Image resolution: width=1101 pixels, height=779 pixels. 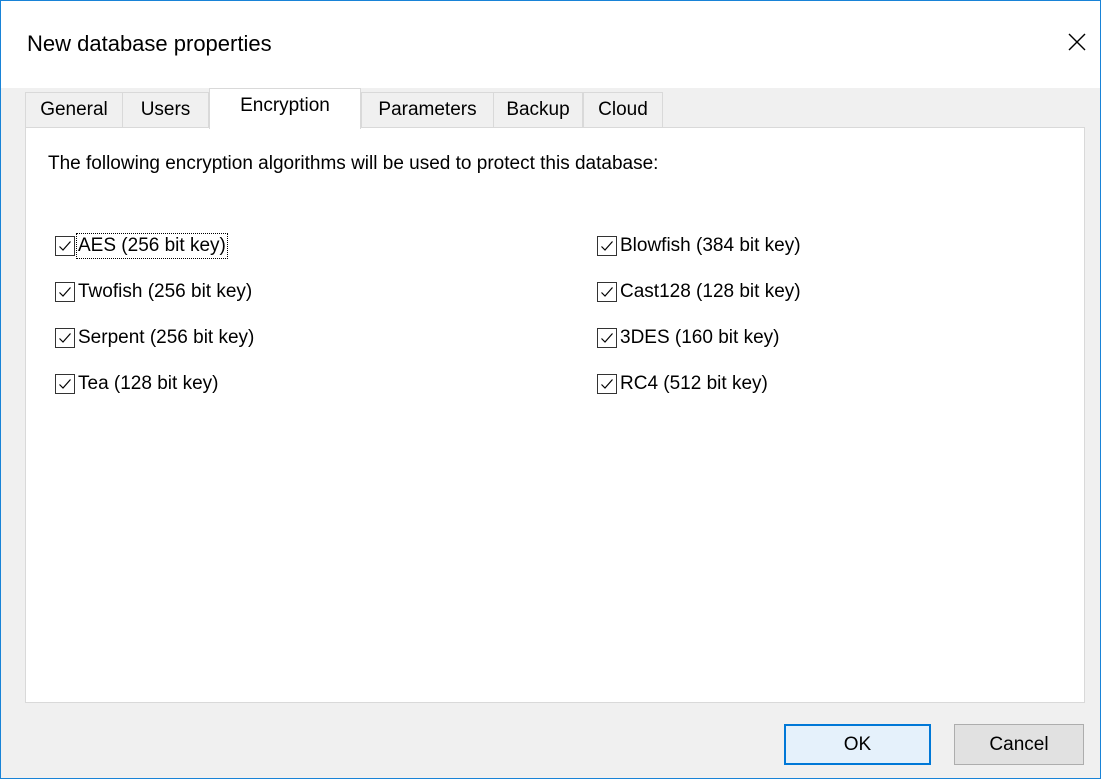 I want to click on algorithm-checkbox-aes: AES (256 bit key), so click(x=141, y=246).